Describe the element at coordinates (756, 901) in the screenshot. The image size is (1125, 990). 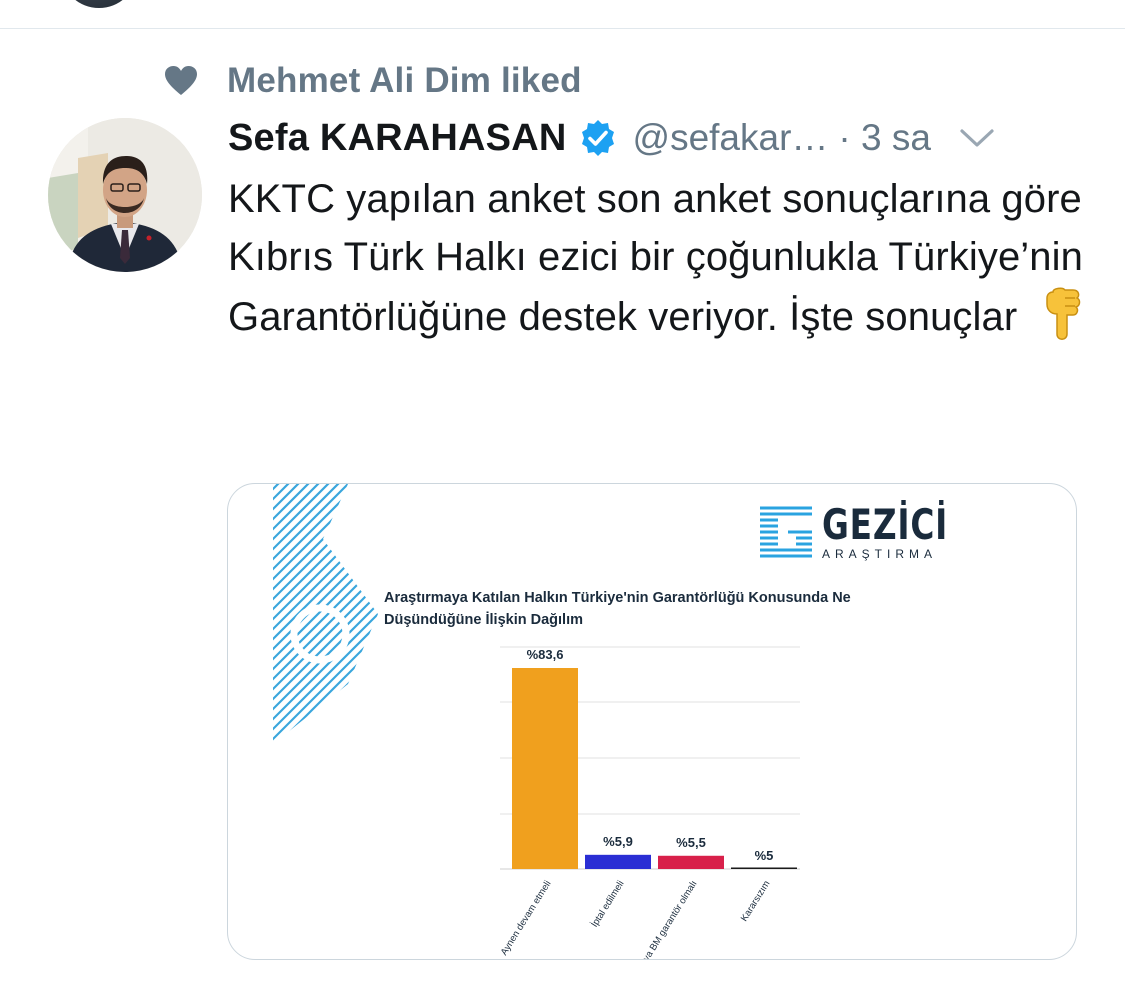
I see `category-tick-label: Kararsızım` at that location.